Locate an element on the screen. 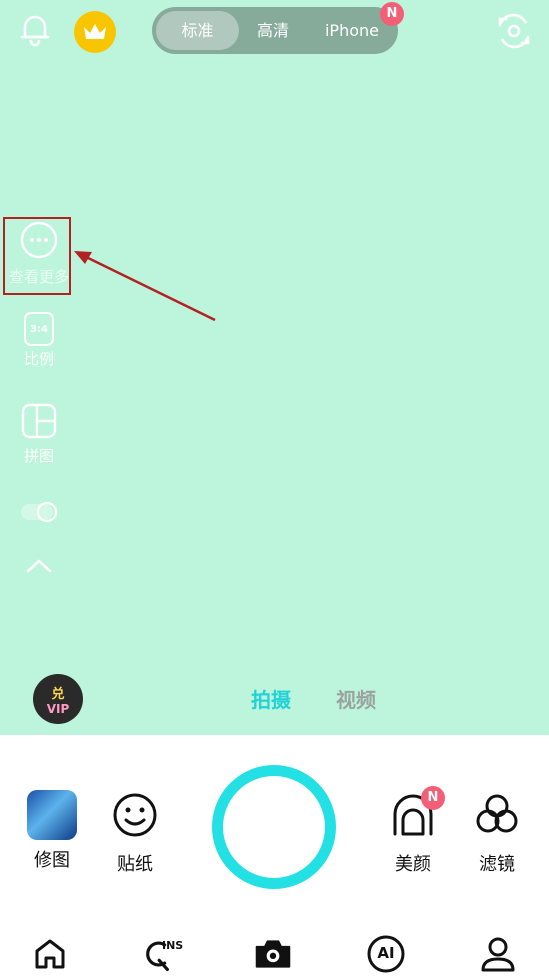 This screenshot has width=549, height=978. nav-ins: INS is located at coordinates (162, 954).